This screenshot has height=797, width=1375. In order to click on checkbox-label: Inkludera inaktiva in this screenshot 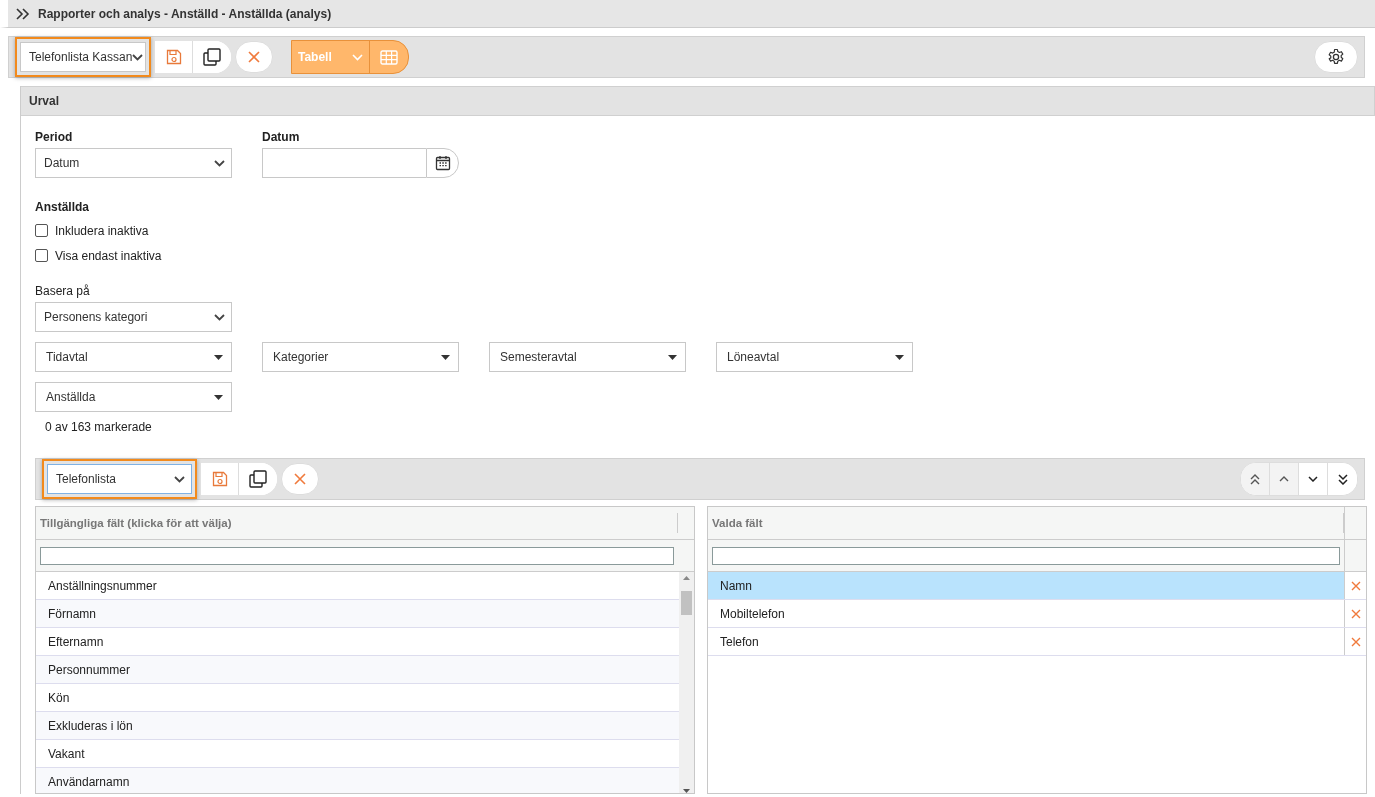, I will do `click(102, 230)`.